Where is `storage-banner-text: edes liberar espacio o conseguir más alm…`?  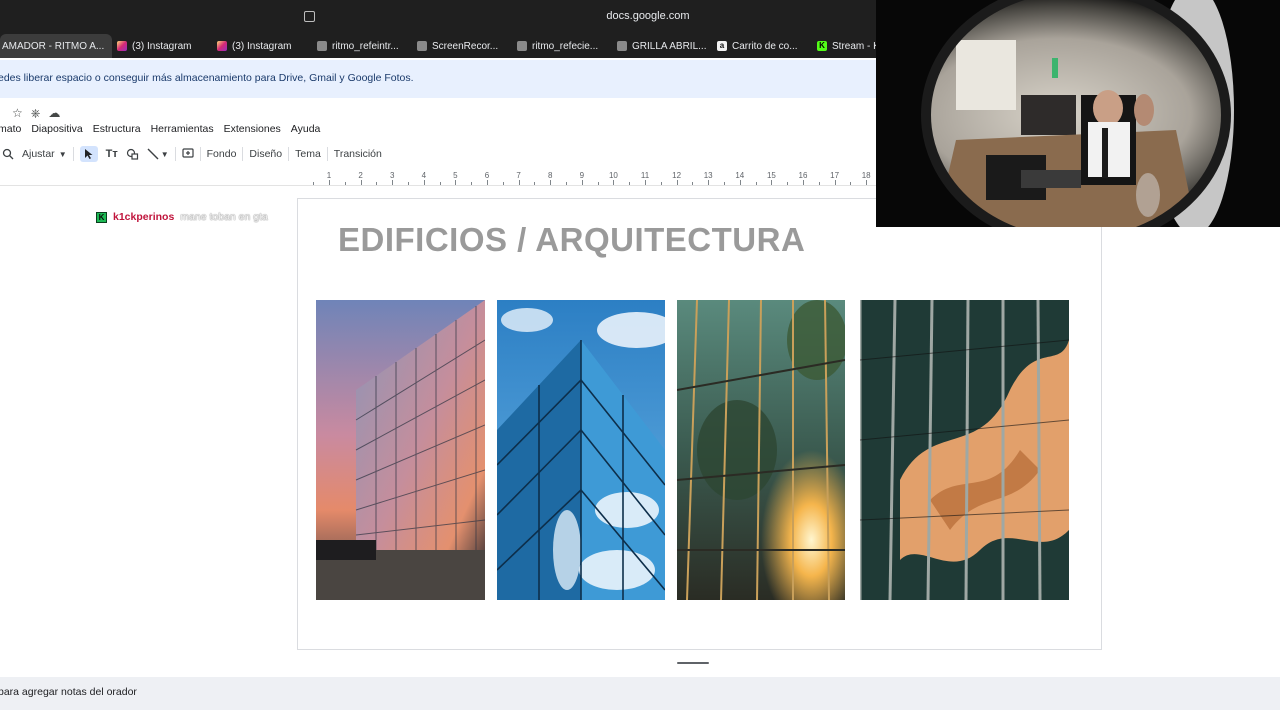 storage-banner-text: edes liberar espacio o conseguir más alm… is located at coordinates (207, 78).